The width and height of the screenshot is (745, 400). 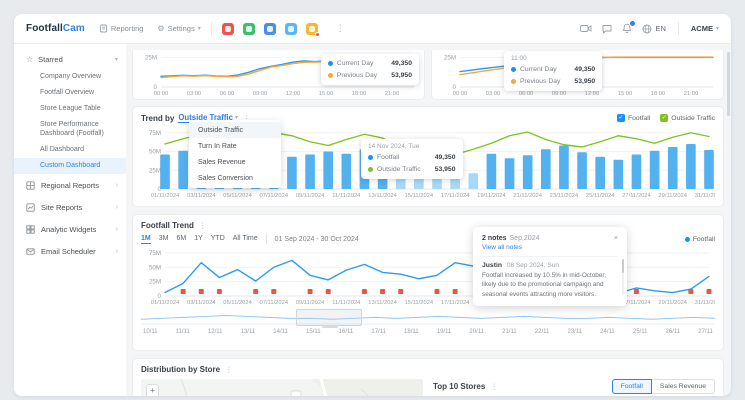 I want to click on sidebar-item: Footfall Overview, so click(x=70, y=92).